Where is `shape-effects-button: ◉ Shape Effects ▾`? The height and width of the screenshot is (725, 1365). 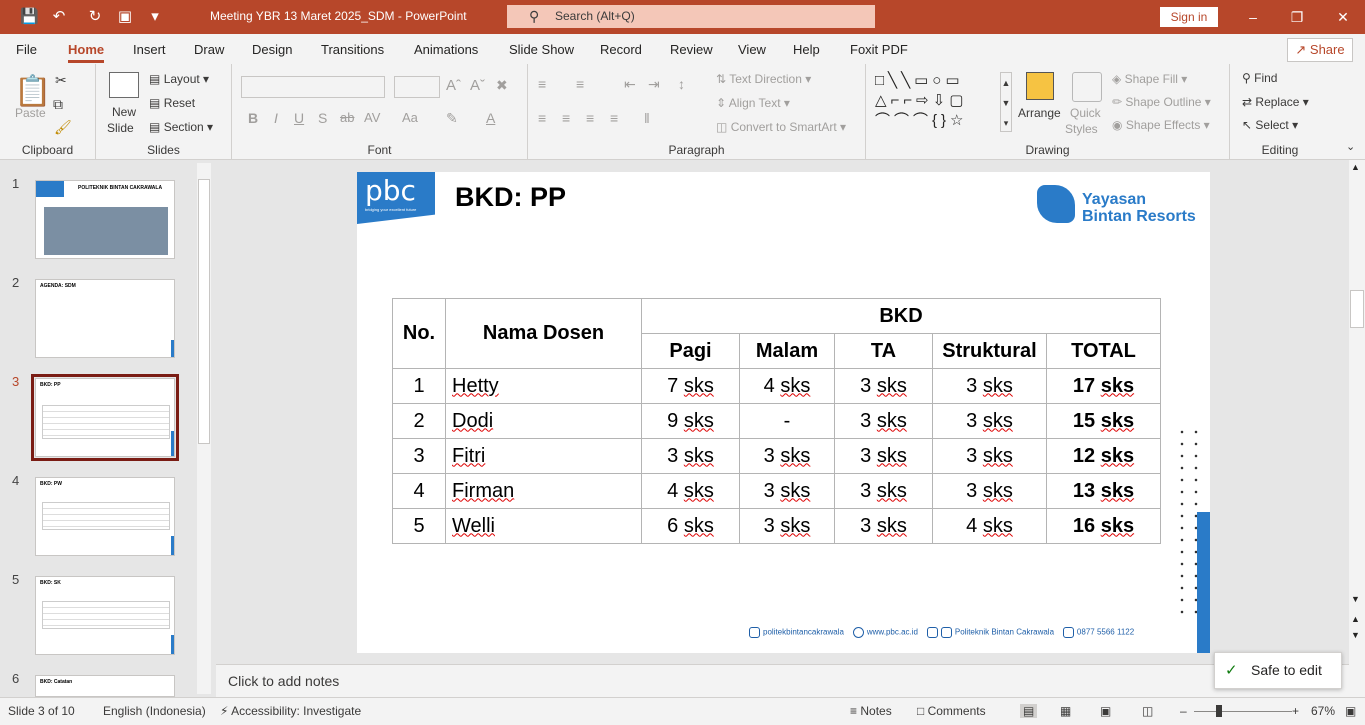
shape-effects-button: ◉ Shape Effects ▾ is located at coordinates (1161, 125).